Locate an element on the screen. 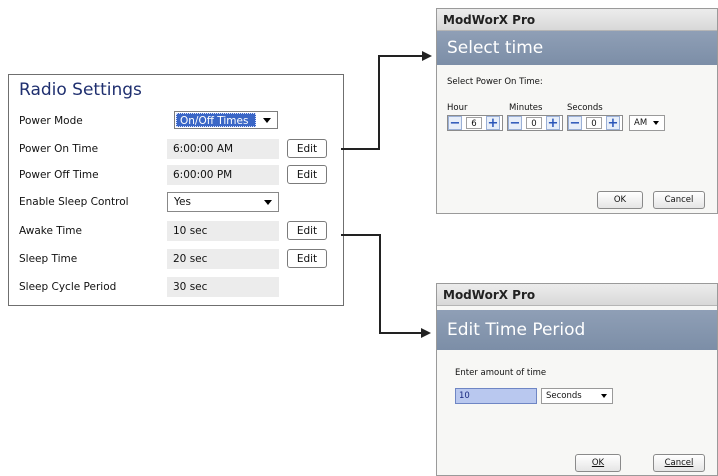 The image size is (718, 476). seconds-value: 0 is located at coordinates (594, 123).